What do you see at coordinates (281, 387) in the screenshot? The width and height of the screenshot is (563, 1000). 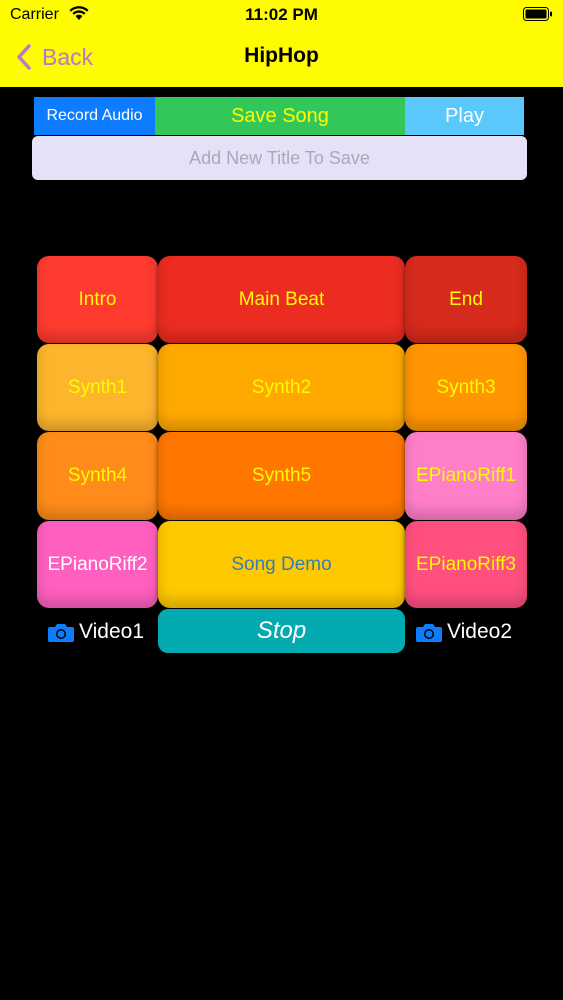 I see `pad-synth2: Synth2` at bounding box center [281, 387].